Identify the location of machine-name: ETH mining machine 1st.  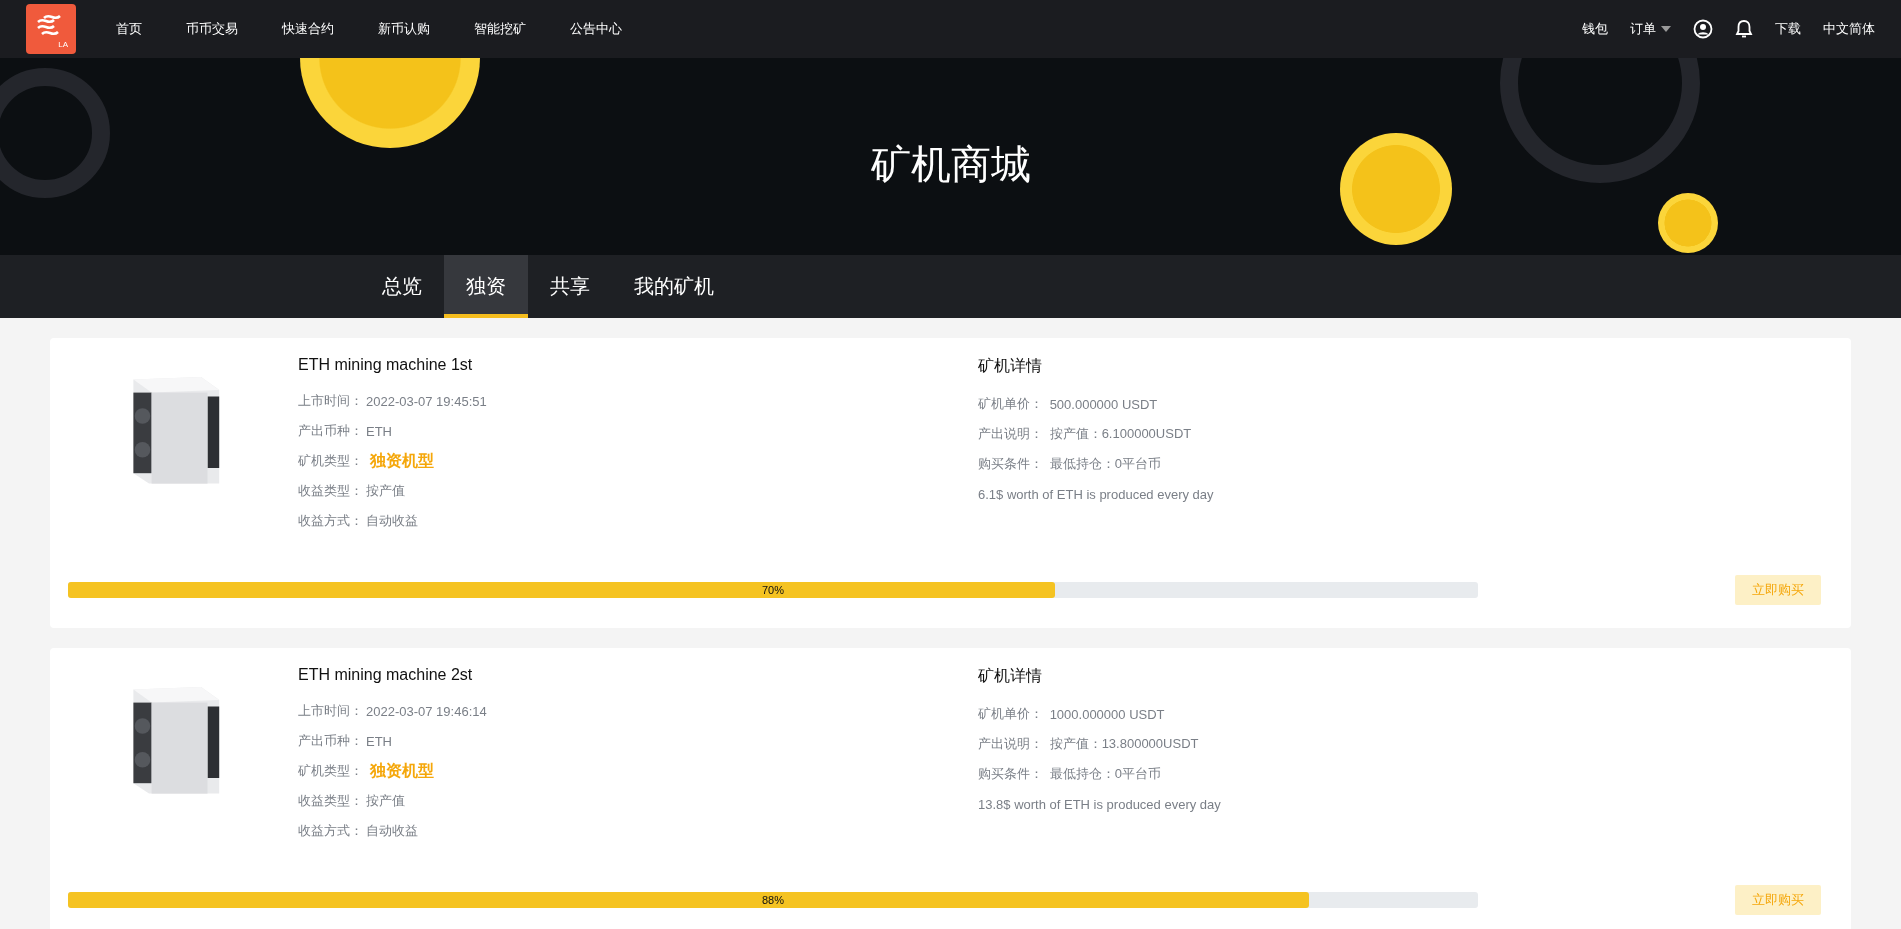
(386, 365).